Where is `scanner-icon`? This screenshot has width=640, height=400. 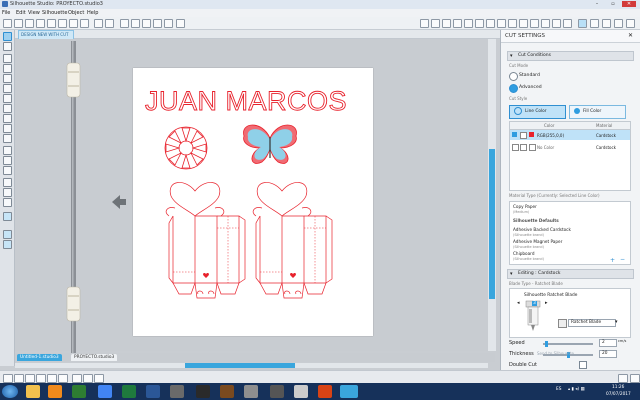 scanner-icon is located at coordinates (177, 391).